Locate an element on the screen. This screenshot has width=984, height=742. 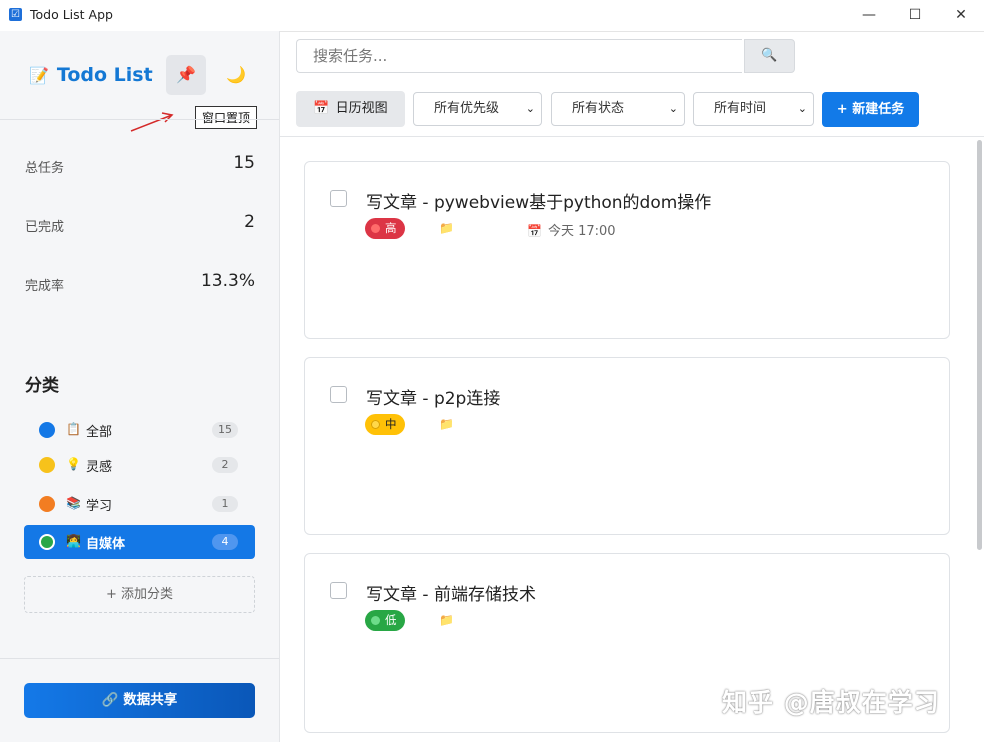
app-brand: 📝 Todo List is located at coordinates (91, 75).